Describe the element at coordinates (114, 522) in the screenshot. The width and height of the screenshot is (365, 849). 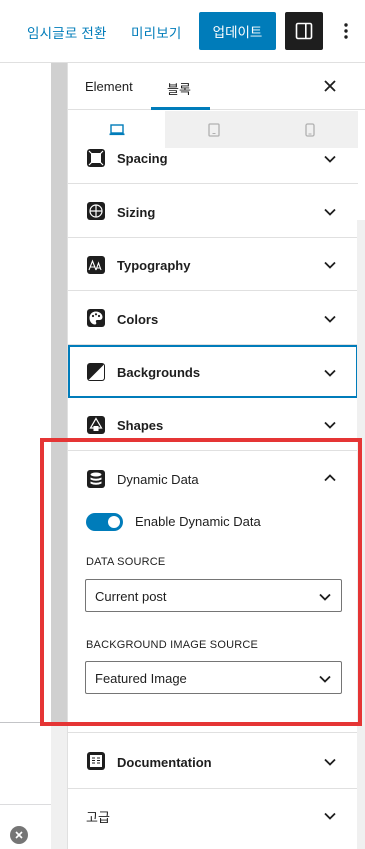
I see `toggle-knob` at that location.